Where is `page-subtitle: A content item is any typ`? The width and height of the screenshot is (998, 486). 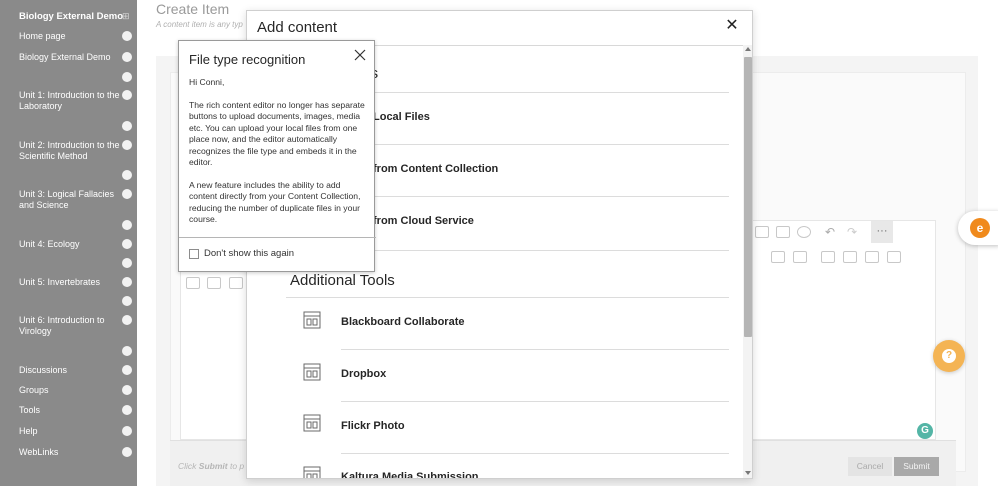
page-subtitle: A content item is any typ is located at coordinates (199, 24).